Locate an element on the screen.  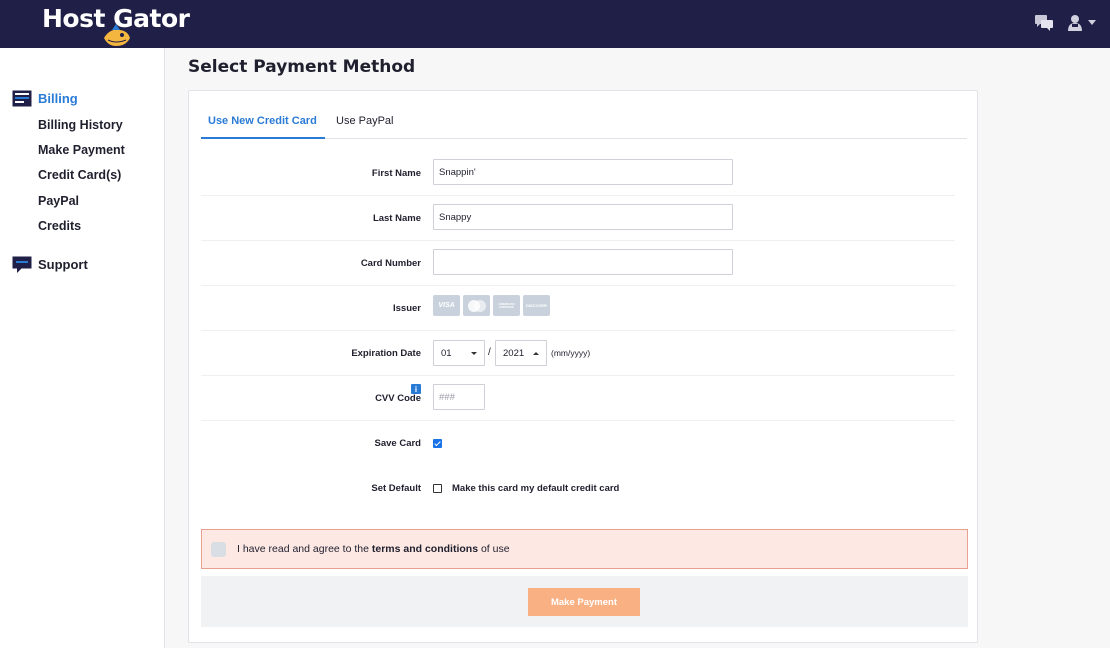
last-name-row: Last Name Snappy is located at coordinates (578, 218).